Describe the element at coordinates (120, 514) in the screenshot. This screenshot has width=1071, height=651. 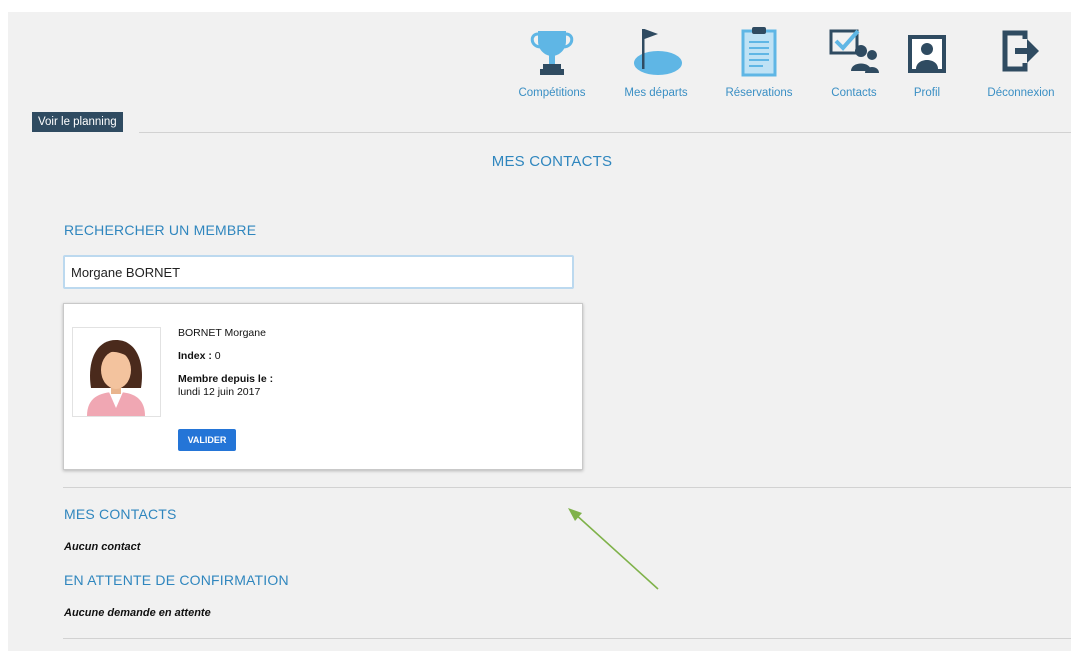
I see `contacts-section-title: MES CONTACTS` at that location.